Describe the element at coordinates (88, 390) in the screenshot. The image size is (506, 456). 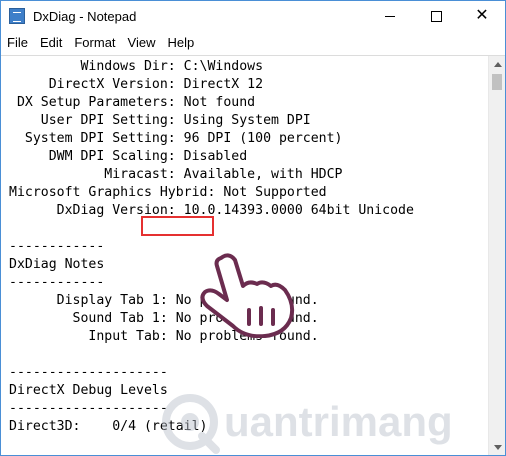
I see `text-line: DirectX Debug Levels` at that location.